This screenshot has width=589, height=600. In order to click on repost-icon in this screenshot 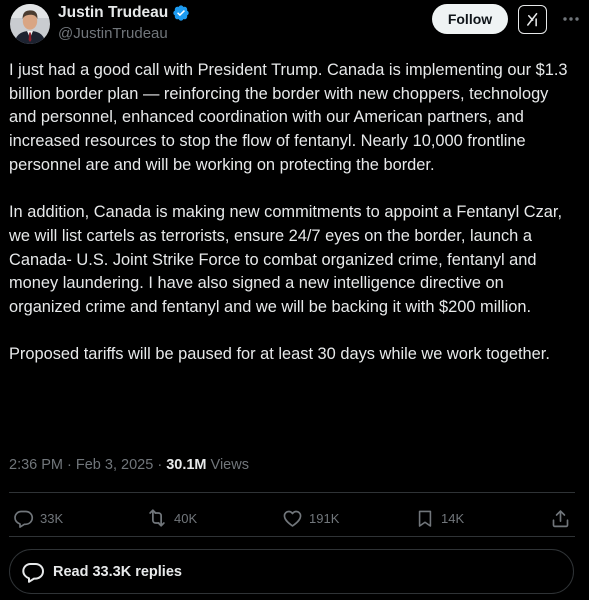, I will do `click(157, 518)`.